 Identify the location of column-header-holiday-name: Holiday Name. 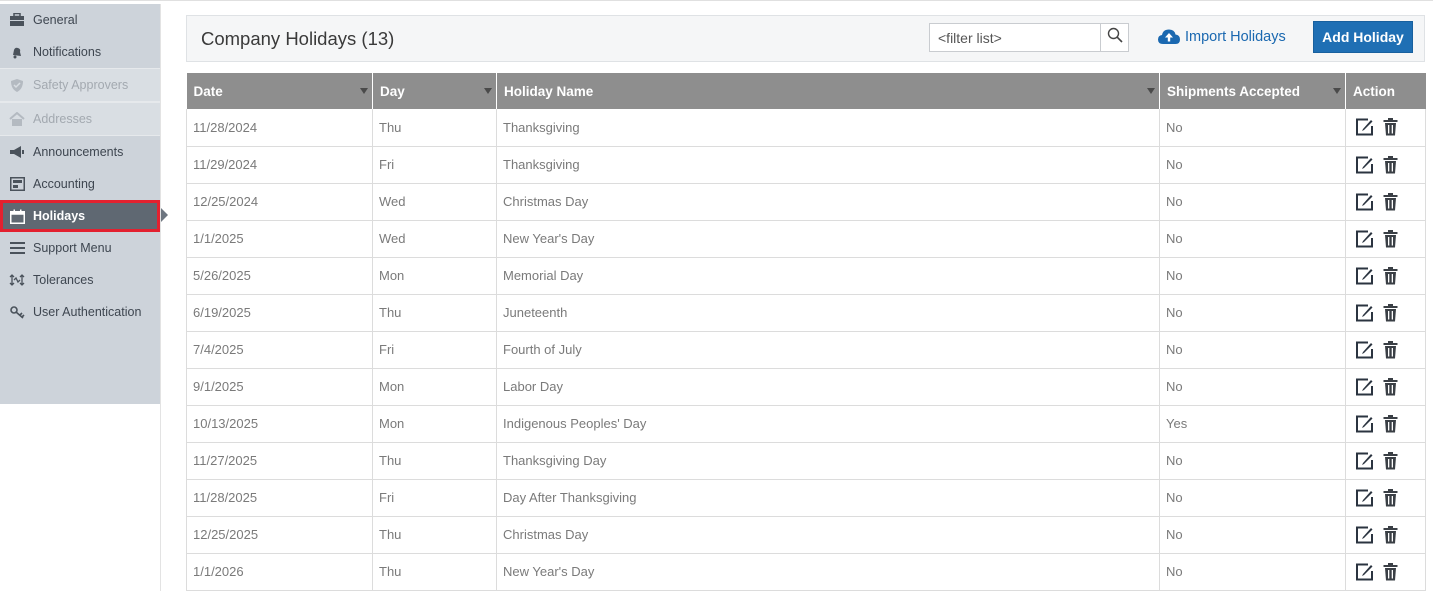
(828, 91).